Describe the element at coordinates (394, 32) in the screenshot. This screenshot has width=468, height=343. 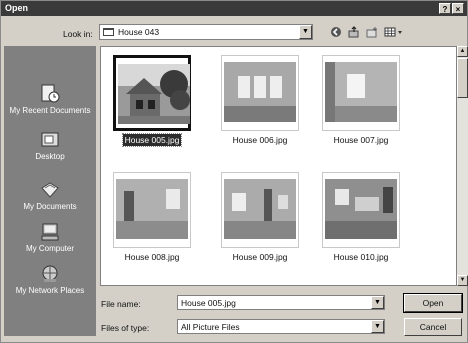
I see `views-menu-icon` at that location.